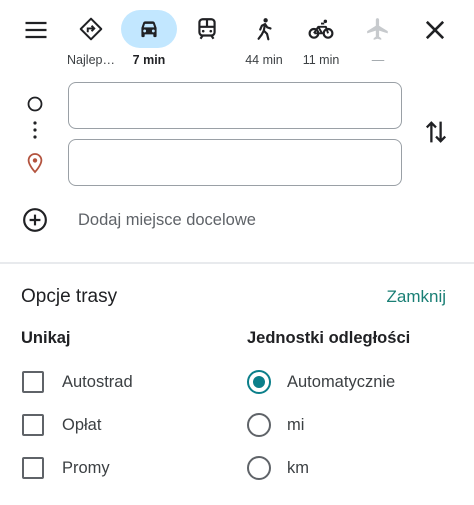 The width and height of the screenshot is (474, 505). Describe the element at coordinates (35, 104) in the screenshot. I see `start-circle-icon` at that location.